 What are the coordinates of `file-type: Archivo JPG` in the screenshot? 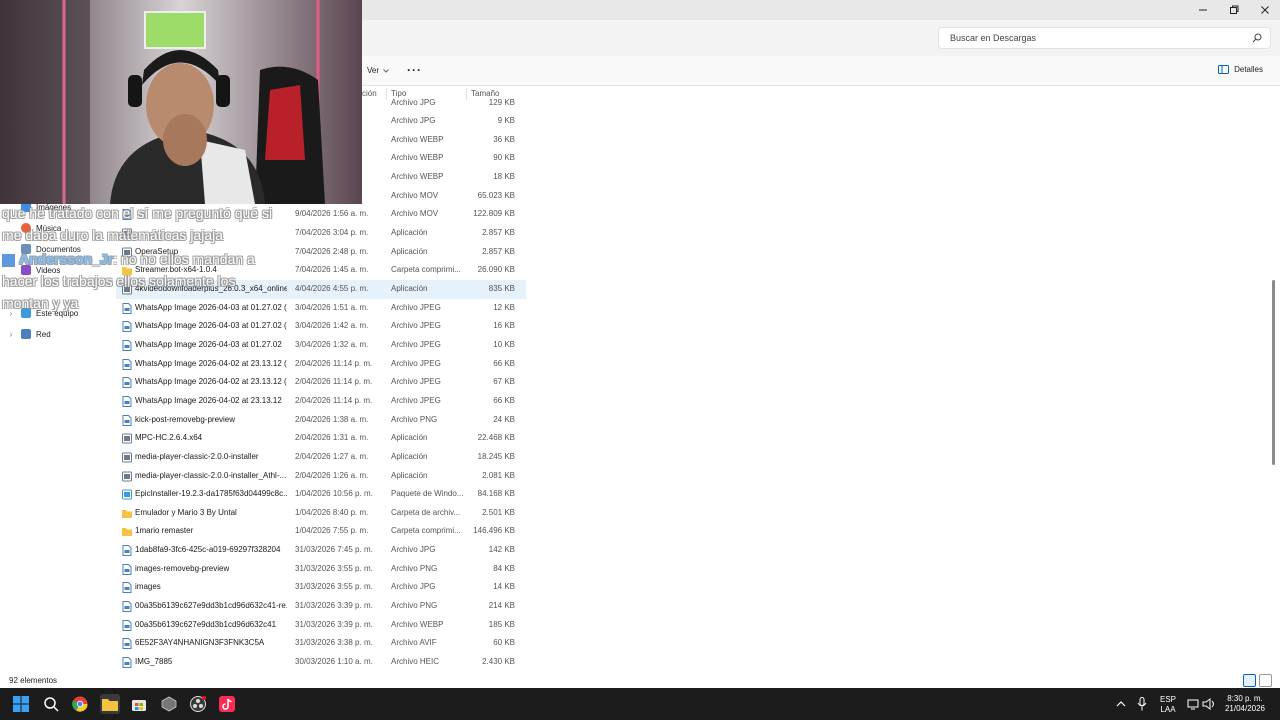 It's located at (413, 587).